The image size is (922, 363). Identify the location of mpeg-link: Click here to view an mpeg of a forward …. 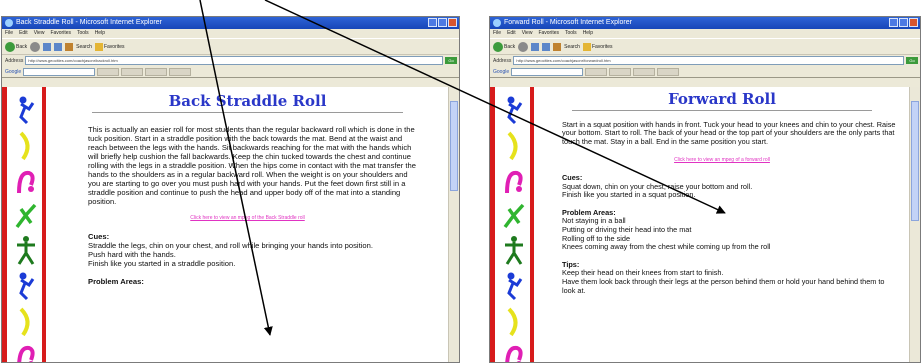
(722, 160).